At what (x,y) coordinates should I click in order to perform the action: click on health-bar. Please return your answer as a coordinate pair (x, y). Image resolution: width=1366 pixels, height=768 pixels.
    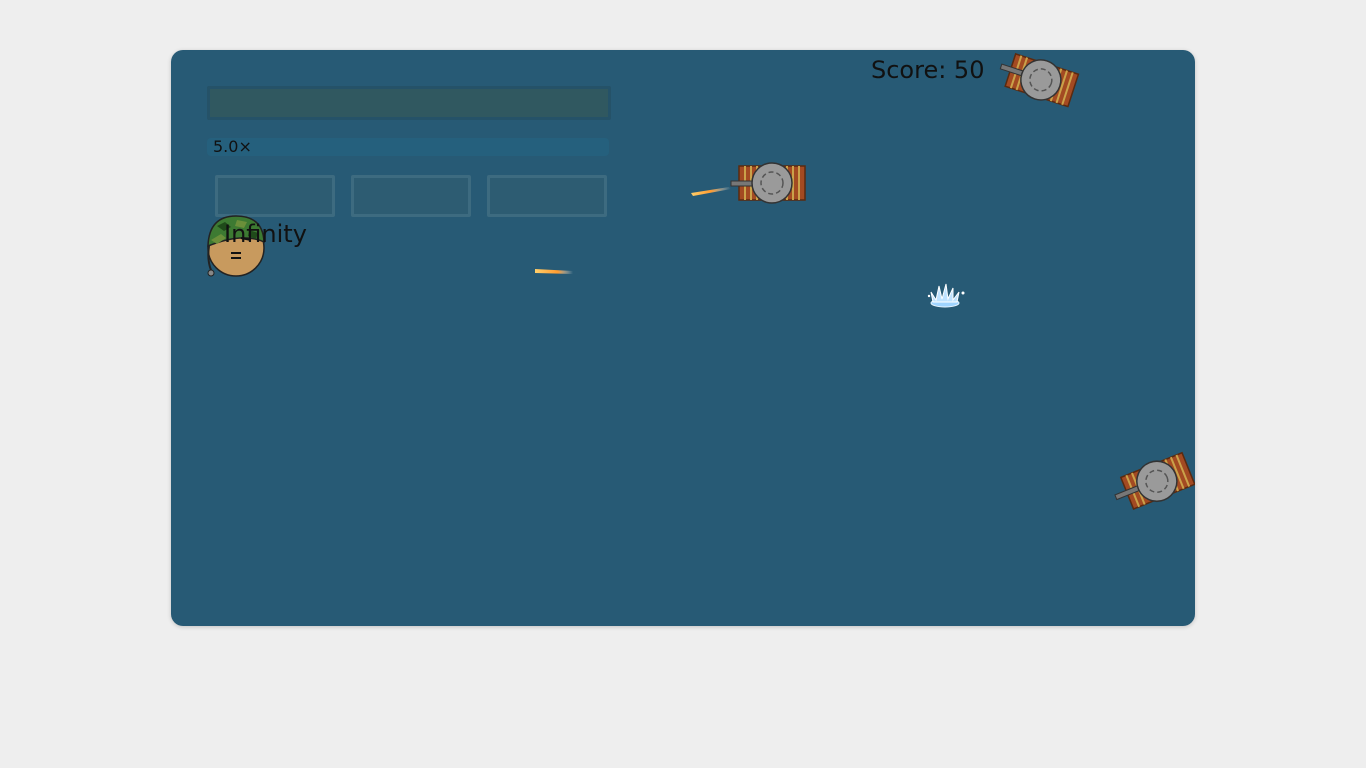
    Looking at the image, I should click on (409, 103).